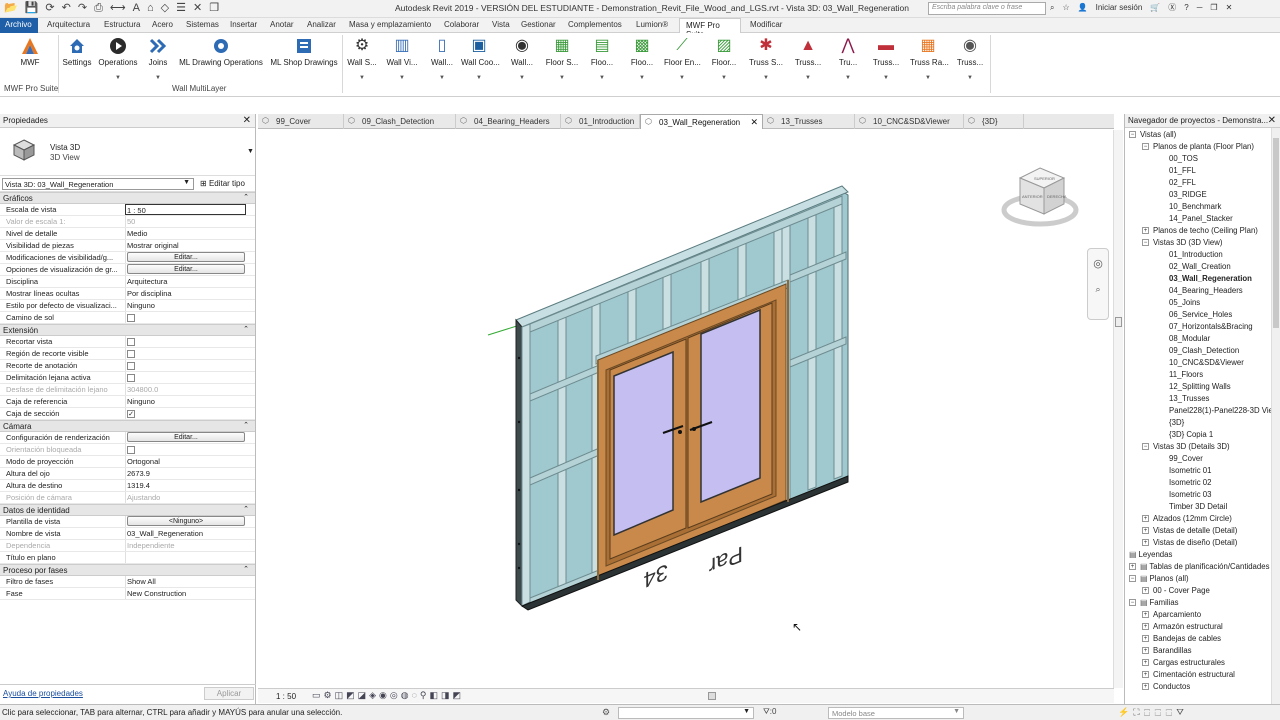  I want to click on tree-node: Isometric 03, so click(1190, 496).